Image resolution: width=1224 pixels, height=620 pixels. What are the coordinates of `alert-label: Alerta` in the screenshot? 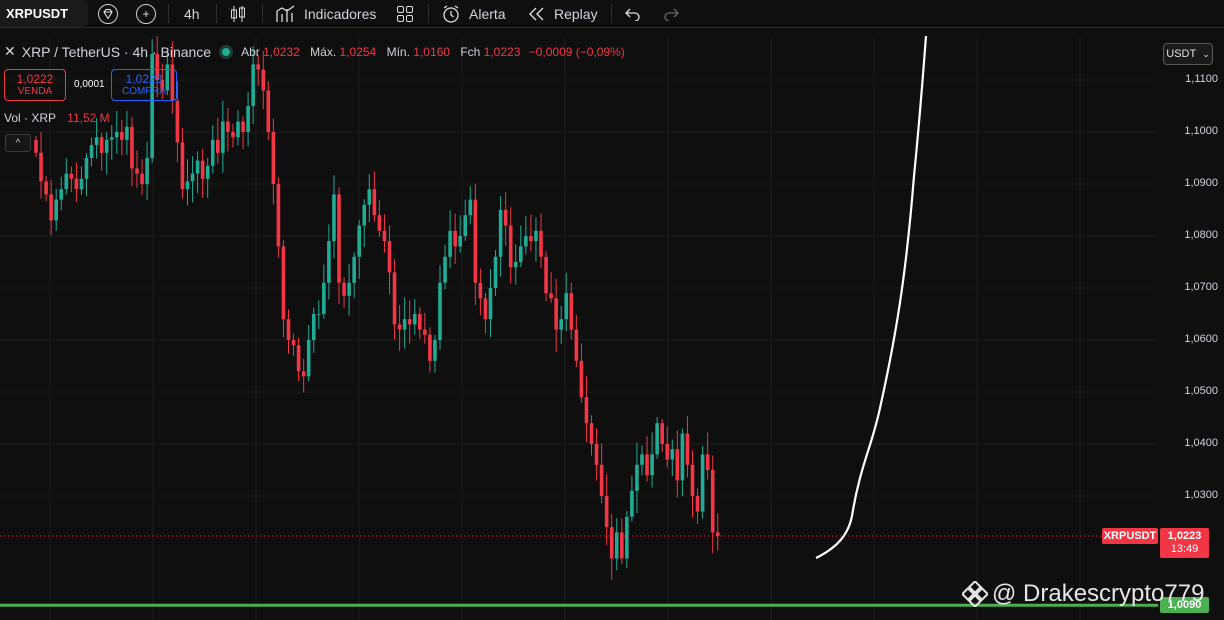 It's located at (487, 13).